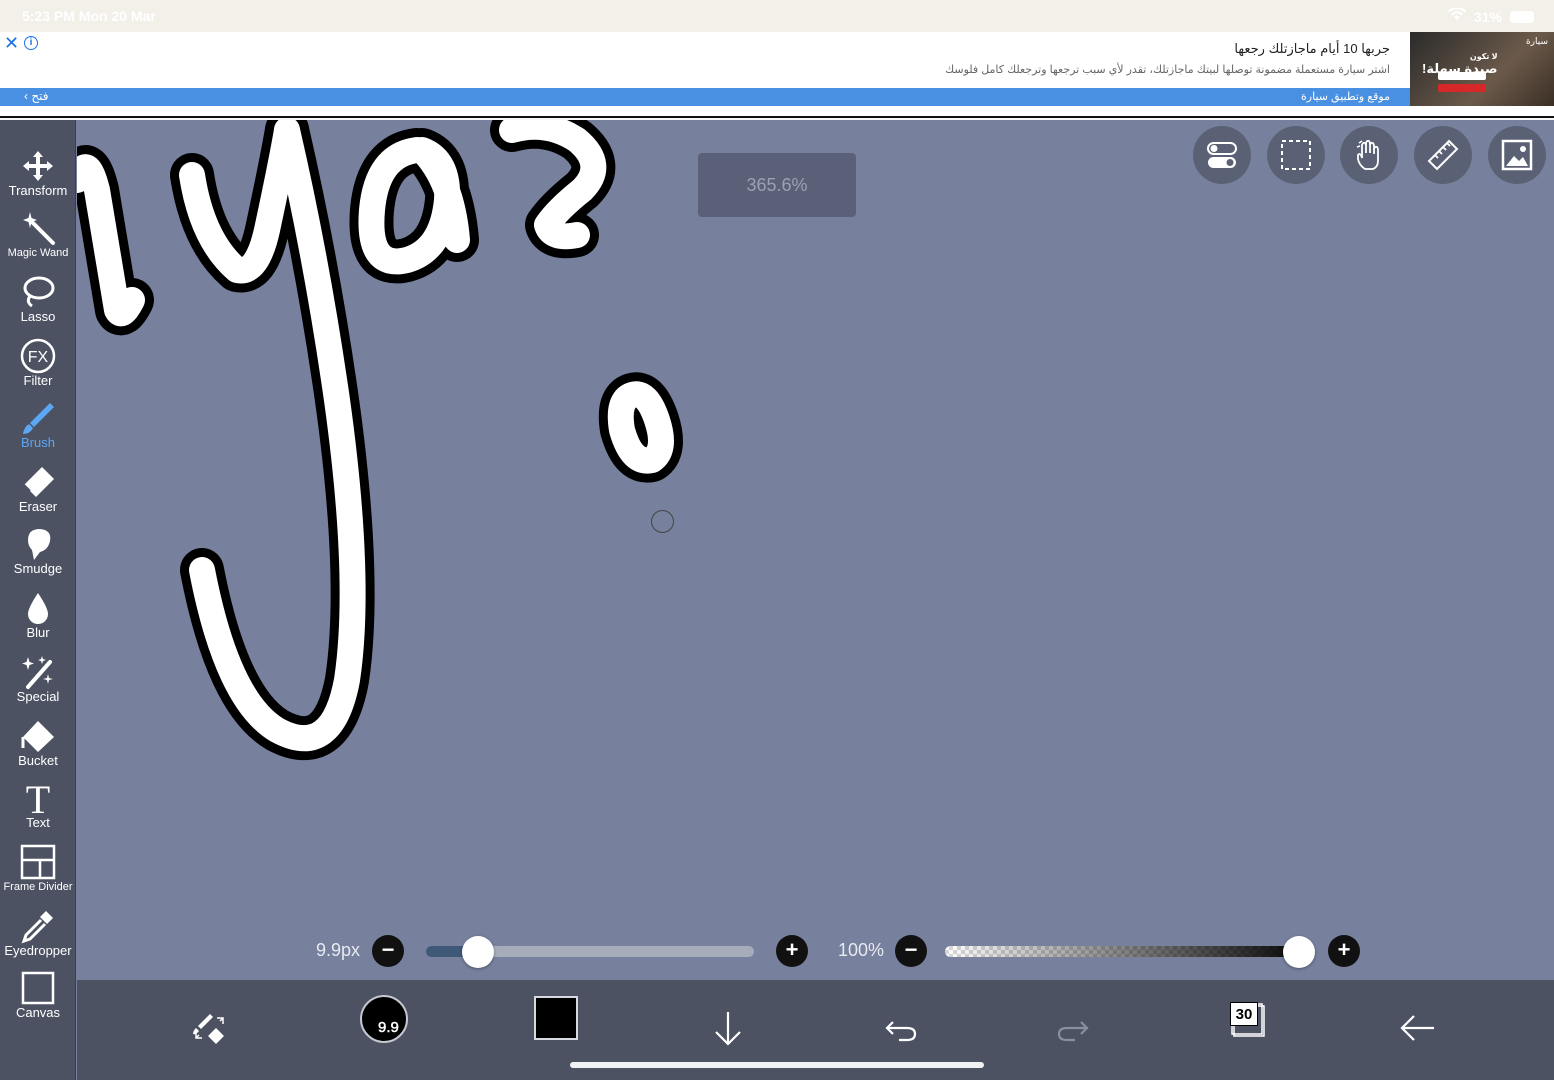 The height and width of the screenshot is (1080, 1554). I want to click on layer-count: 30, so click(1244, 1014).